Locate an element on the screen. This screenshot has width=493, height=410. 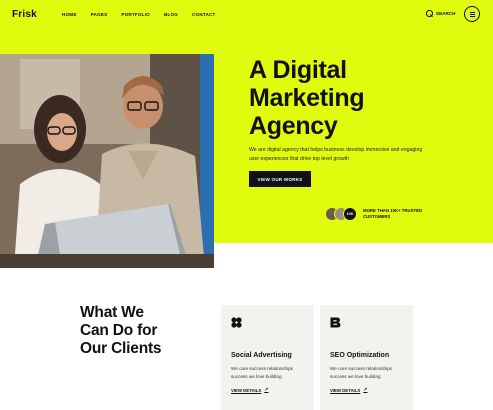
services-heading-line-2: Can Do for is located at coordinates (119, 330).